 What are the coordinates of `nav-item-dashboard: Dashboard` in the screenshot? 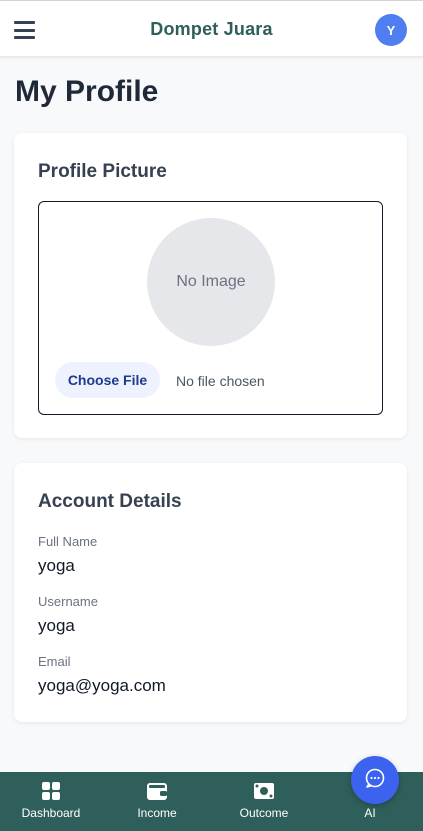 It's located at (51, 801).